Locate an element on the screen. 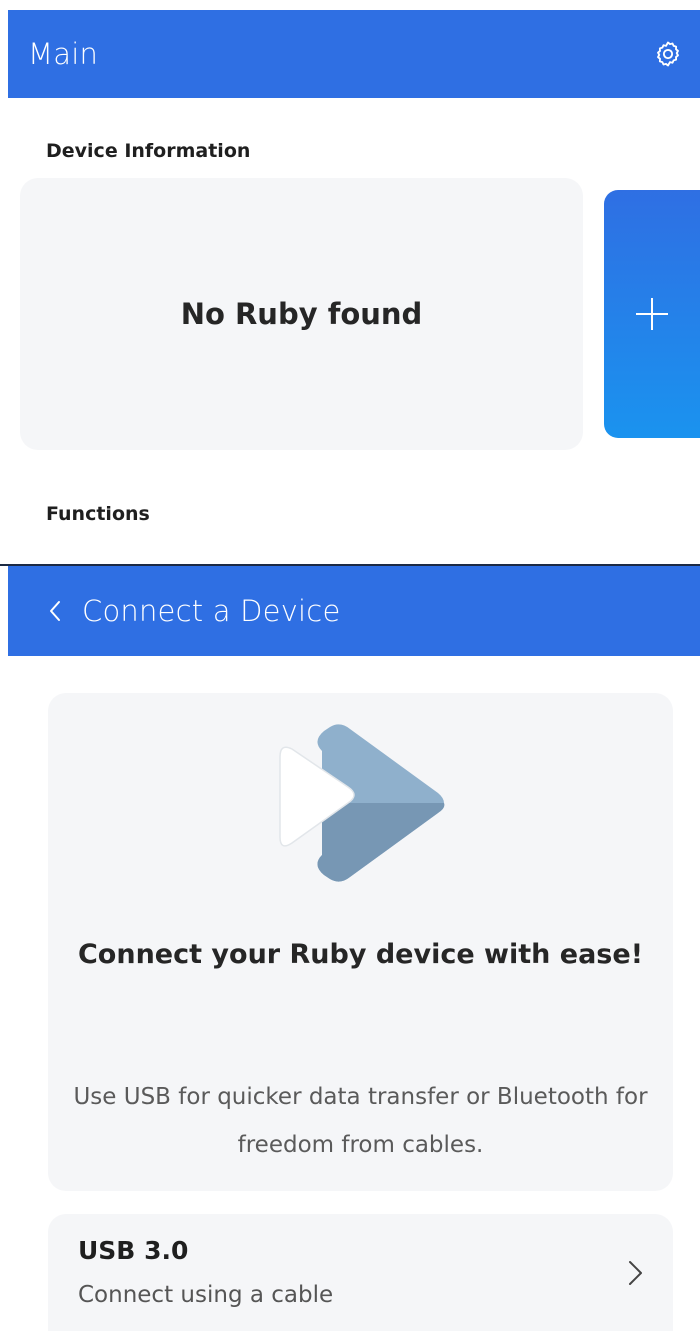 The width and height of the screenshot is (700, 1331). connect-intro-title: Connect your Ruby device with ease! is located at coordinates (360, 954).